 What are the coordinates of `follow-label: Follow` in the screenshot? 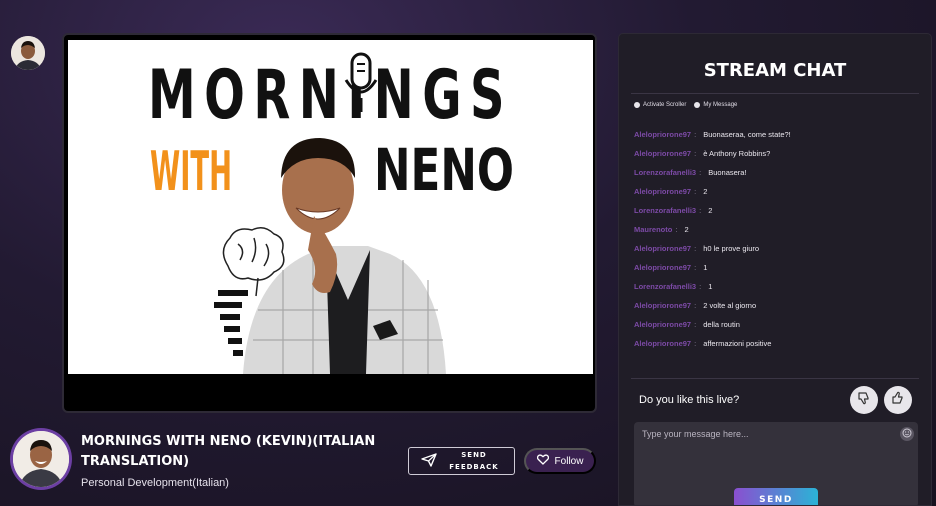 It's located at (569, 461).